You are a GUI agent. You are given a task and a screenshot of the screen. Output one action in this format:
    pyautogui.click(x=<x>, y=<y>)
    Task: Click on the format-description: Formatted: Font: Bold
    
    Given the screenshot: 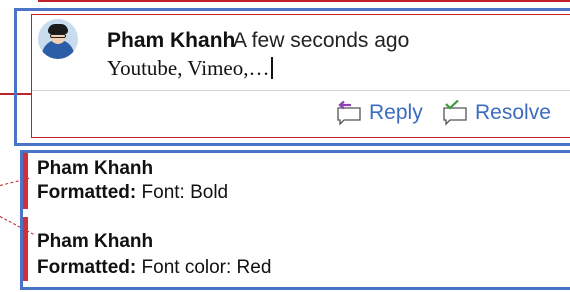 What is the action you would take?
    pyautogui.click(x=132, y=193)
    